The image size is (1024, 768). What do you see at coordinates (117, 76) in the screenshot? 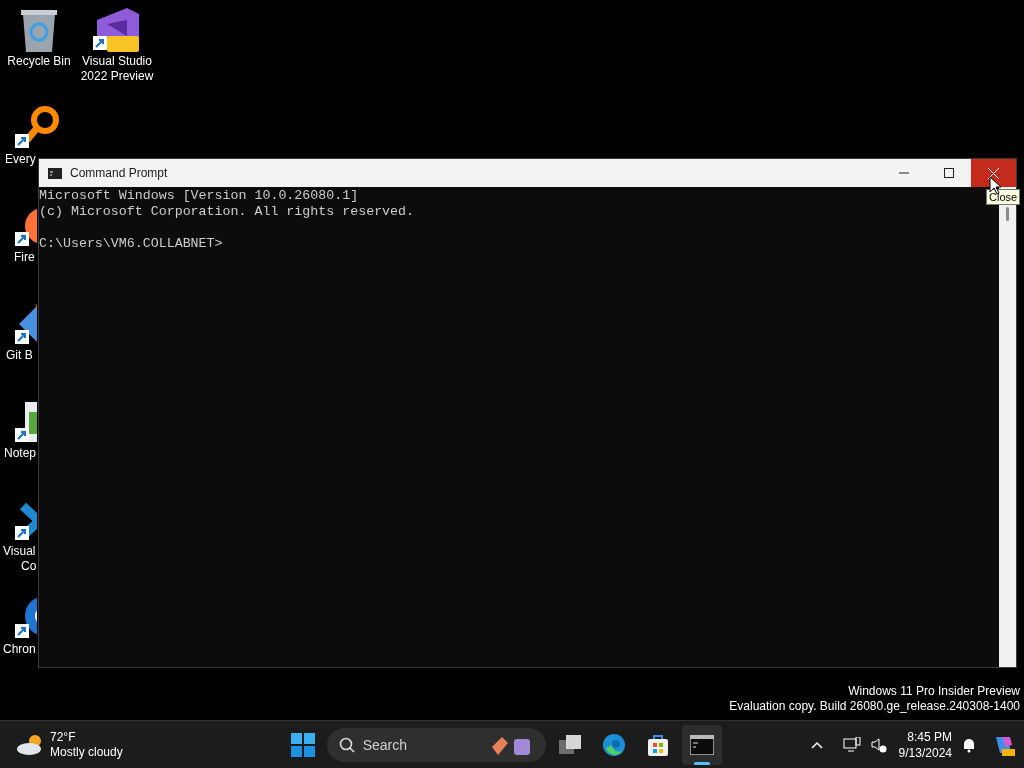
I see `desktop-icon-label: 2022 Preview` at bounding box center [117, 76].